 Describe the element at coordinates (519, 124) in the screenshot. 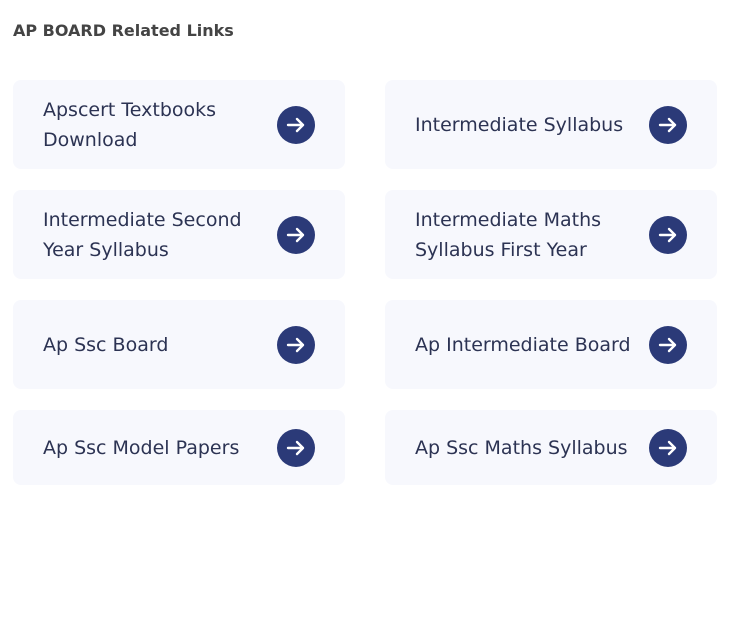

I see `link-card-label: Intermediate Syllabus` at that location.